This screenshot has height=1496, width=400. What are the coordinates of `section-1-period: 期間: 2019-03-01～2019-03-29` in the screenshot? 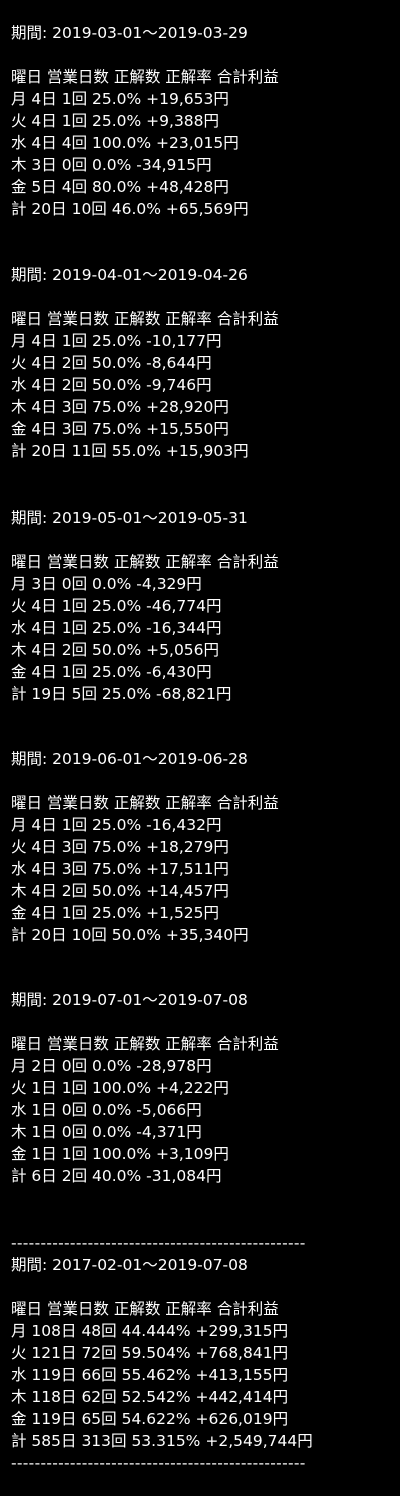 It's located at (129, 33).